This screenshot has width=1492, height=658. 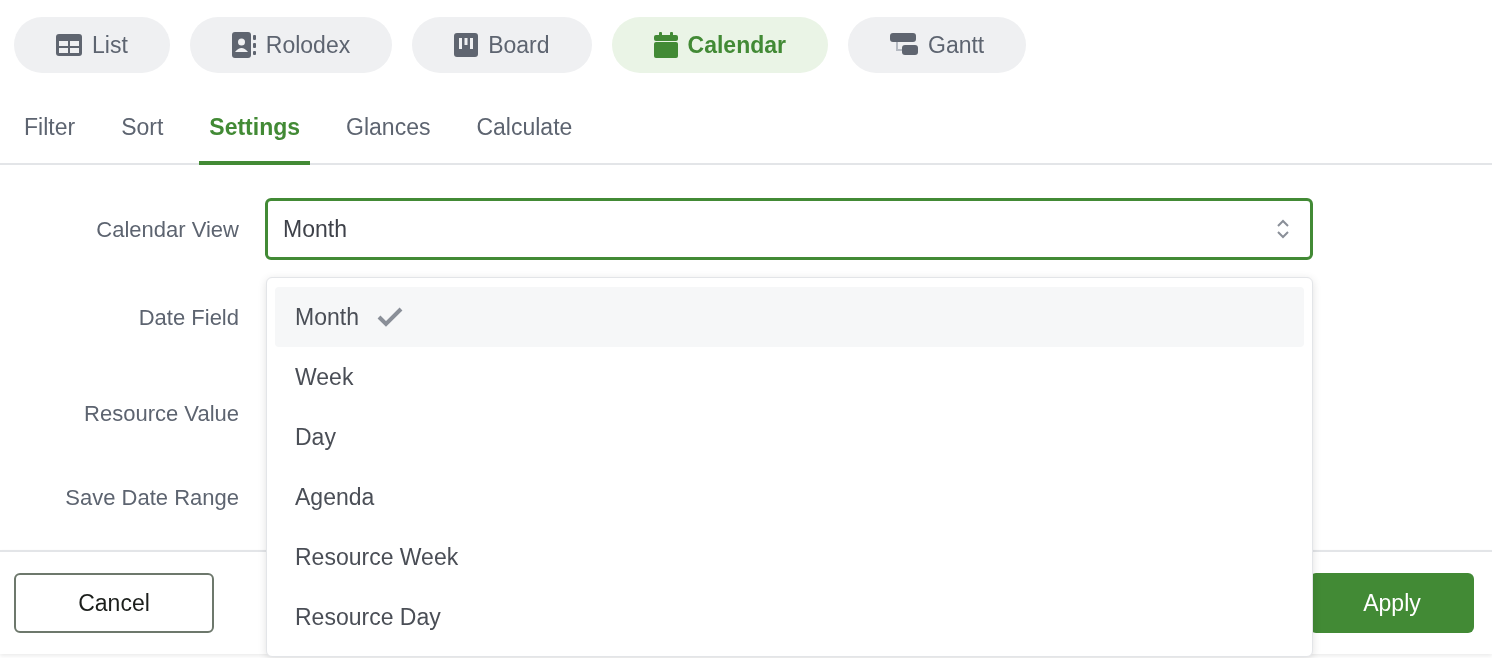 I want to click on field-label: Date Field, so click(x=188, y=317).